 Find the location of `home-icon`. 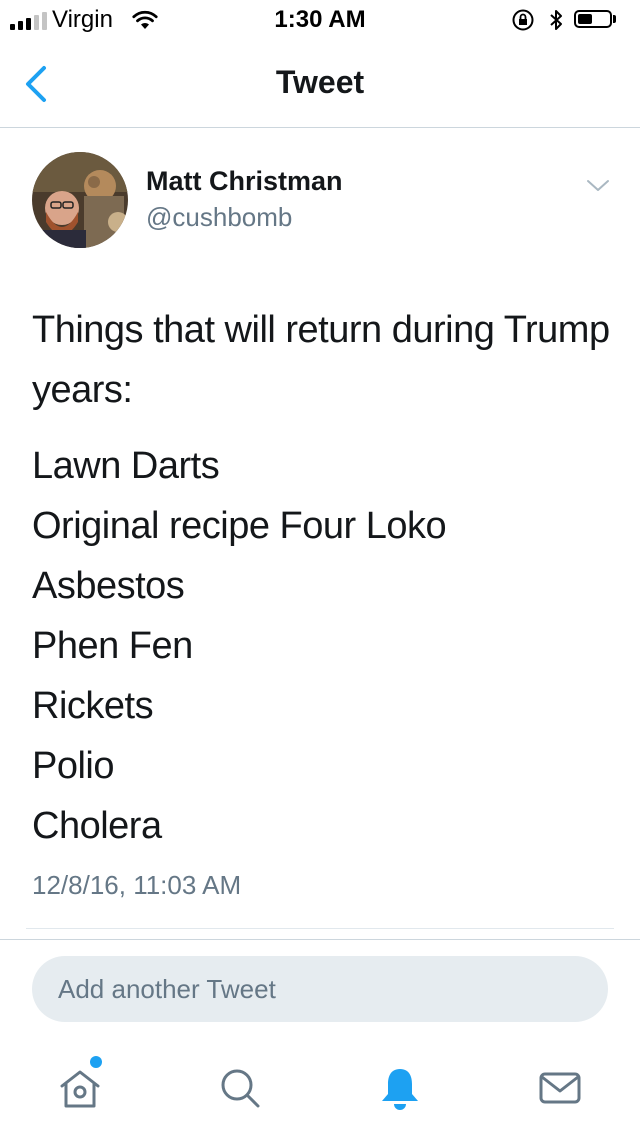

home-icon is located at coordinates (80, 1089).